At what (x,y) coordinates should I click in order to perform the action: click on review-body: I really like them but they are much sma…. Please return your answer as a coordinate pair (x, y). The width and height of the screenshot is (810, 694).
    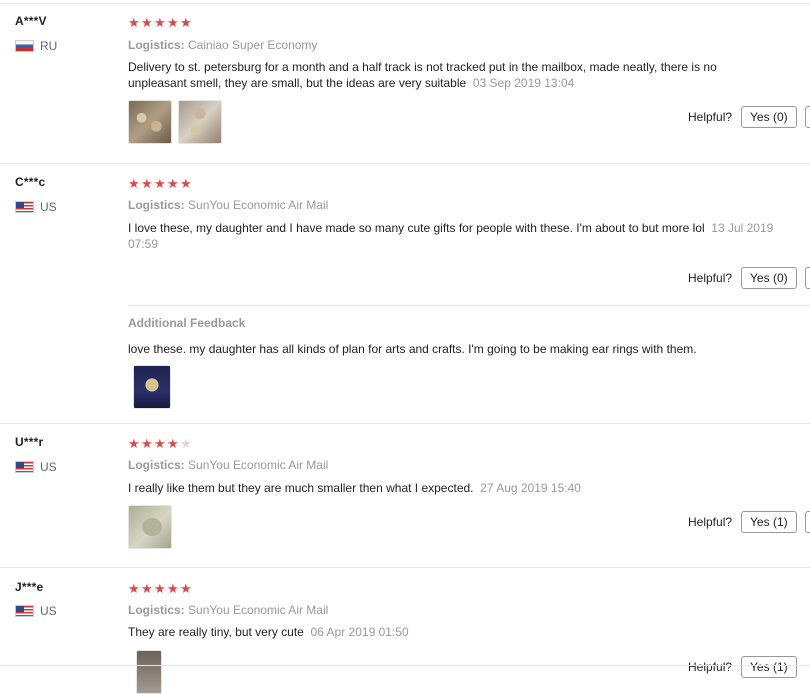
    Looking at the image, I should click on (301, 488).